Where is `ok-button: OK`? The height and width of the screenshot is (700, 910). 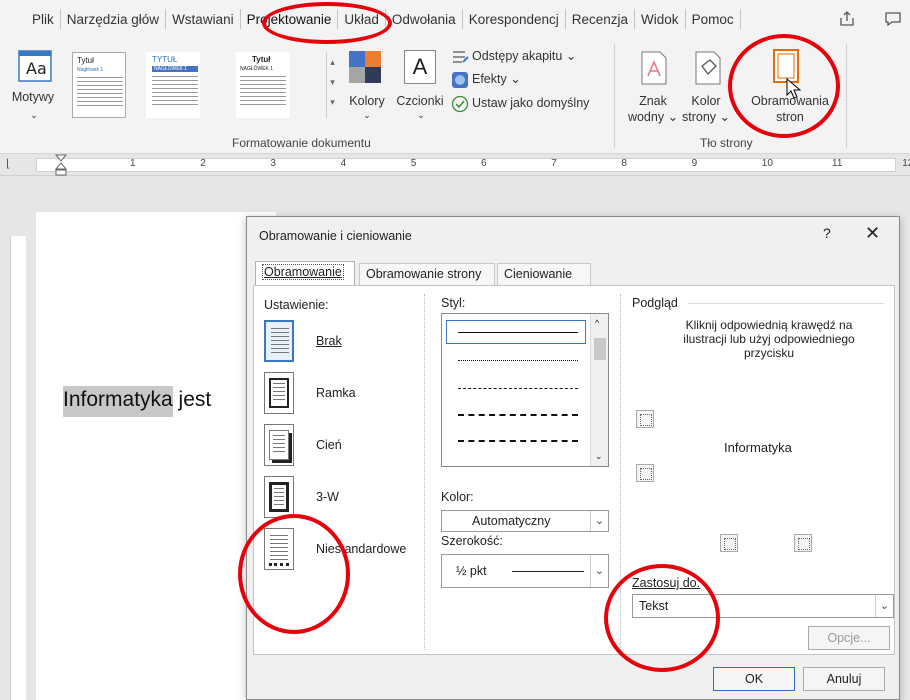
ok-button: OK is located at coordinates (754, 679).